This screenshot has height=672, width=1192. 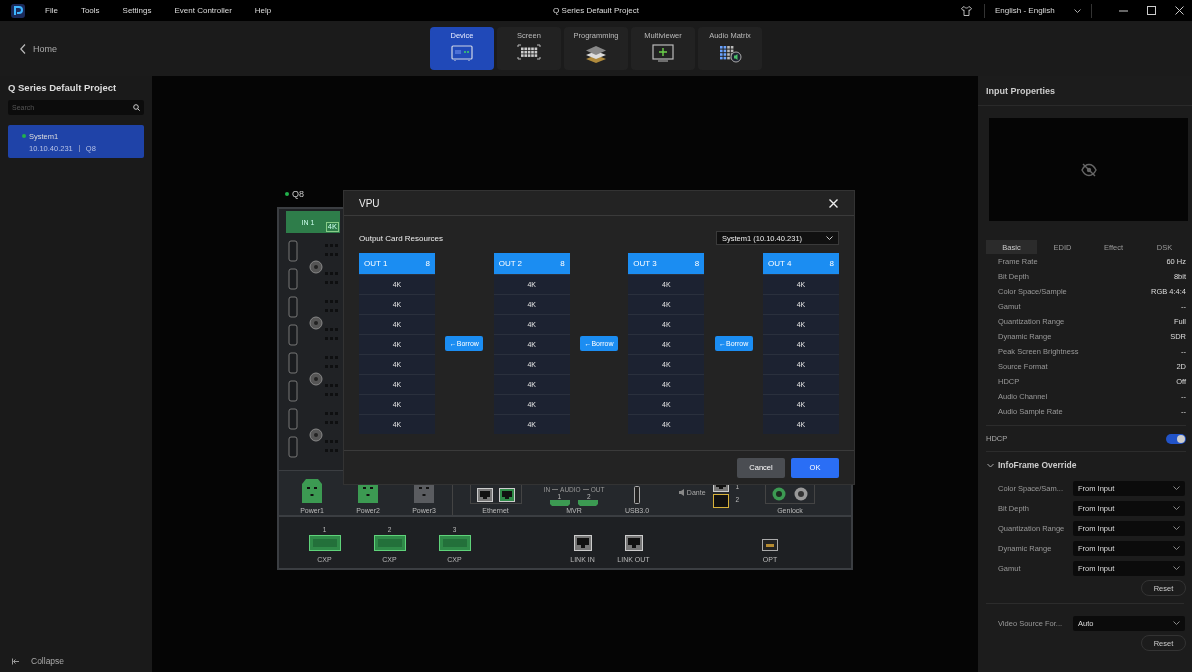 What do you see at coordinates (298, 194) in the screenshot?
I see `device-name: Q8` at bounding box center [298, 194].